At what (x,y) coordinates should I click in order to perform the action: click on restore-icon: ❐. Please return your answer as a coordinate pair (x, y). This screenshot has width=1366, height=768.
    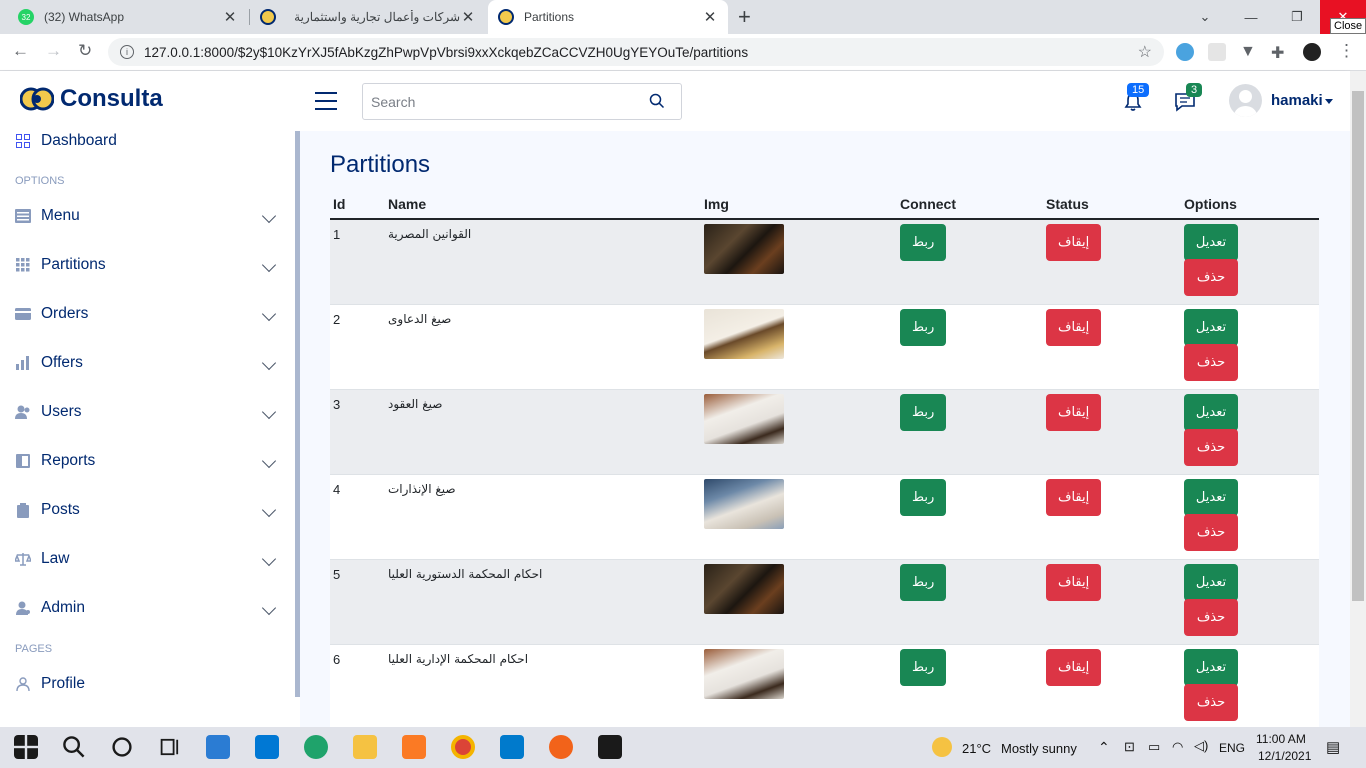
    Looking at the image, I should click on (1297, 17).